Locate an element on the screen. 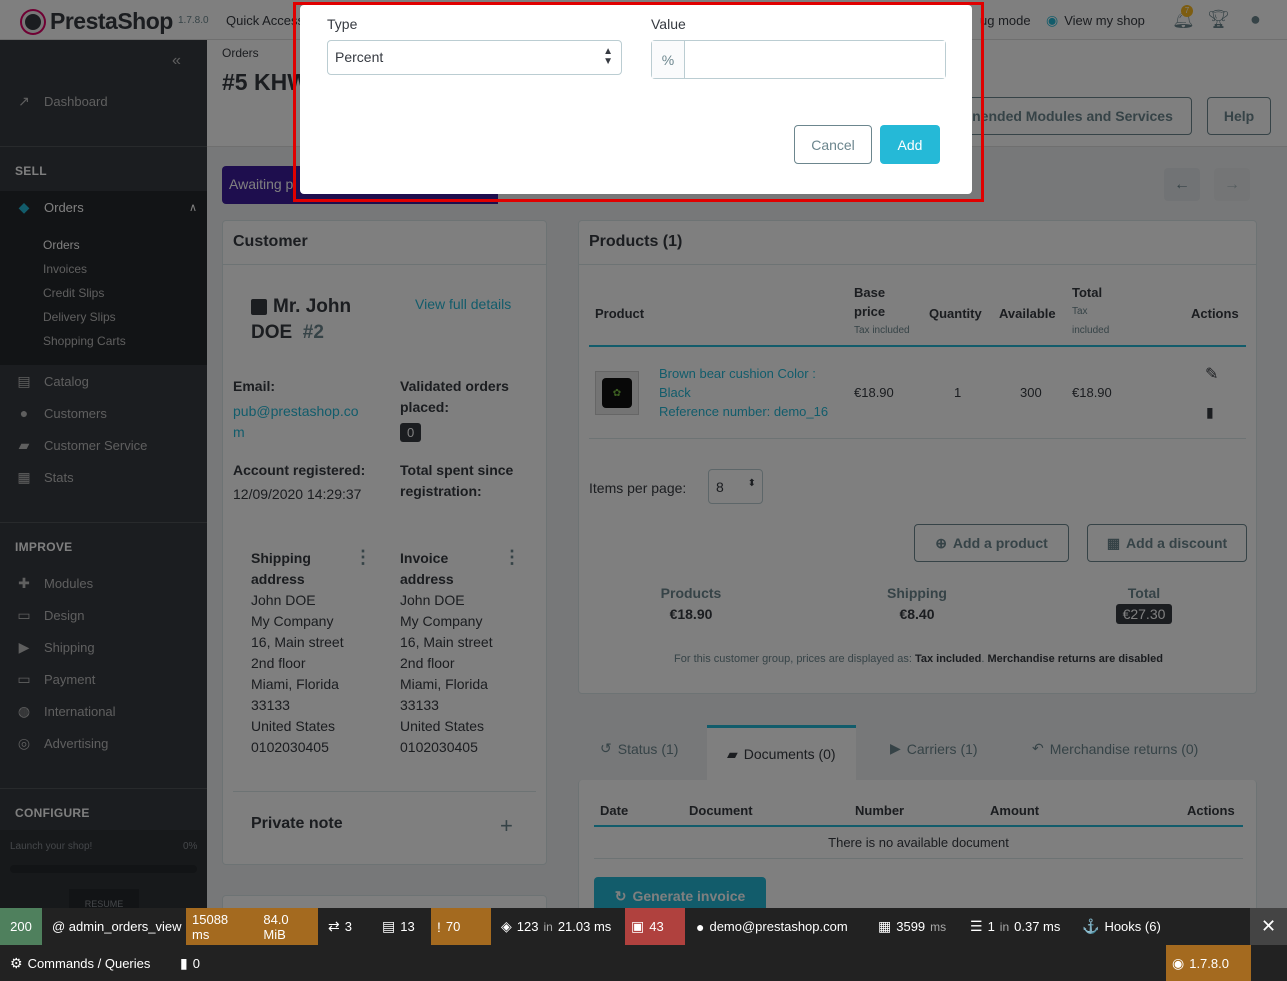 This screenshot has height=981, width=1287. commands-label: Commands / Queries is located at coordinates (89, 963).